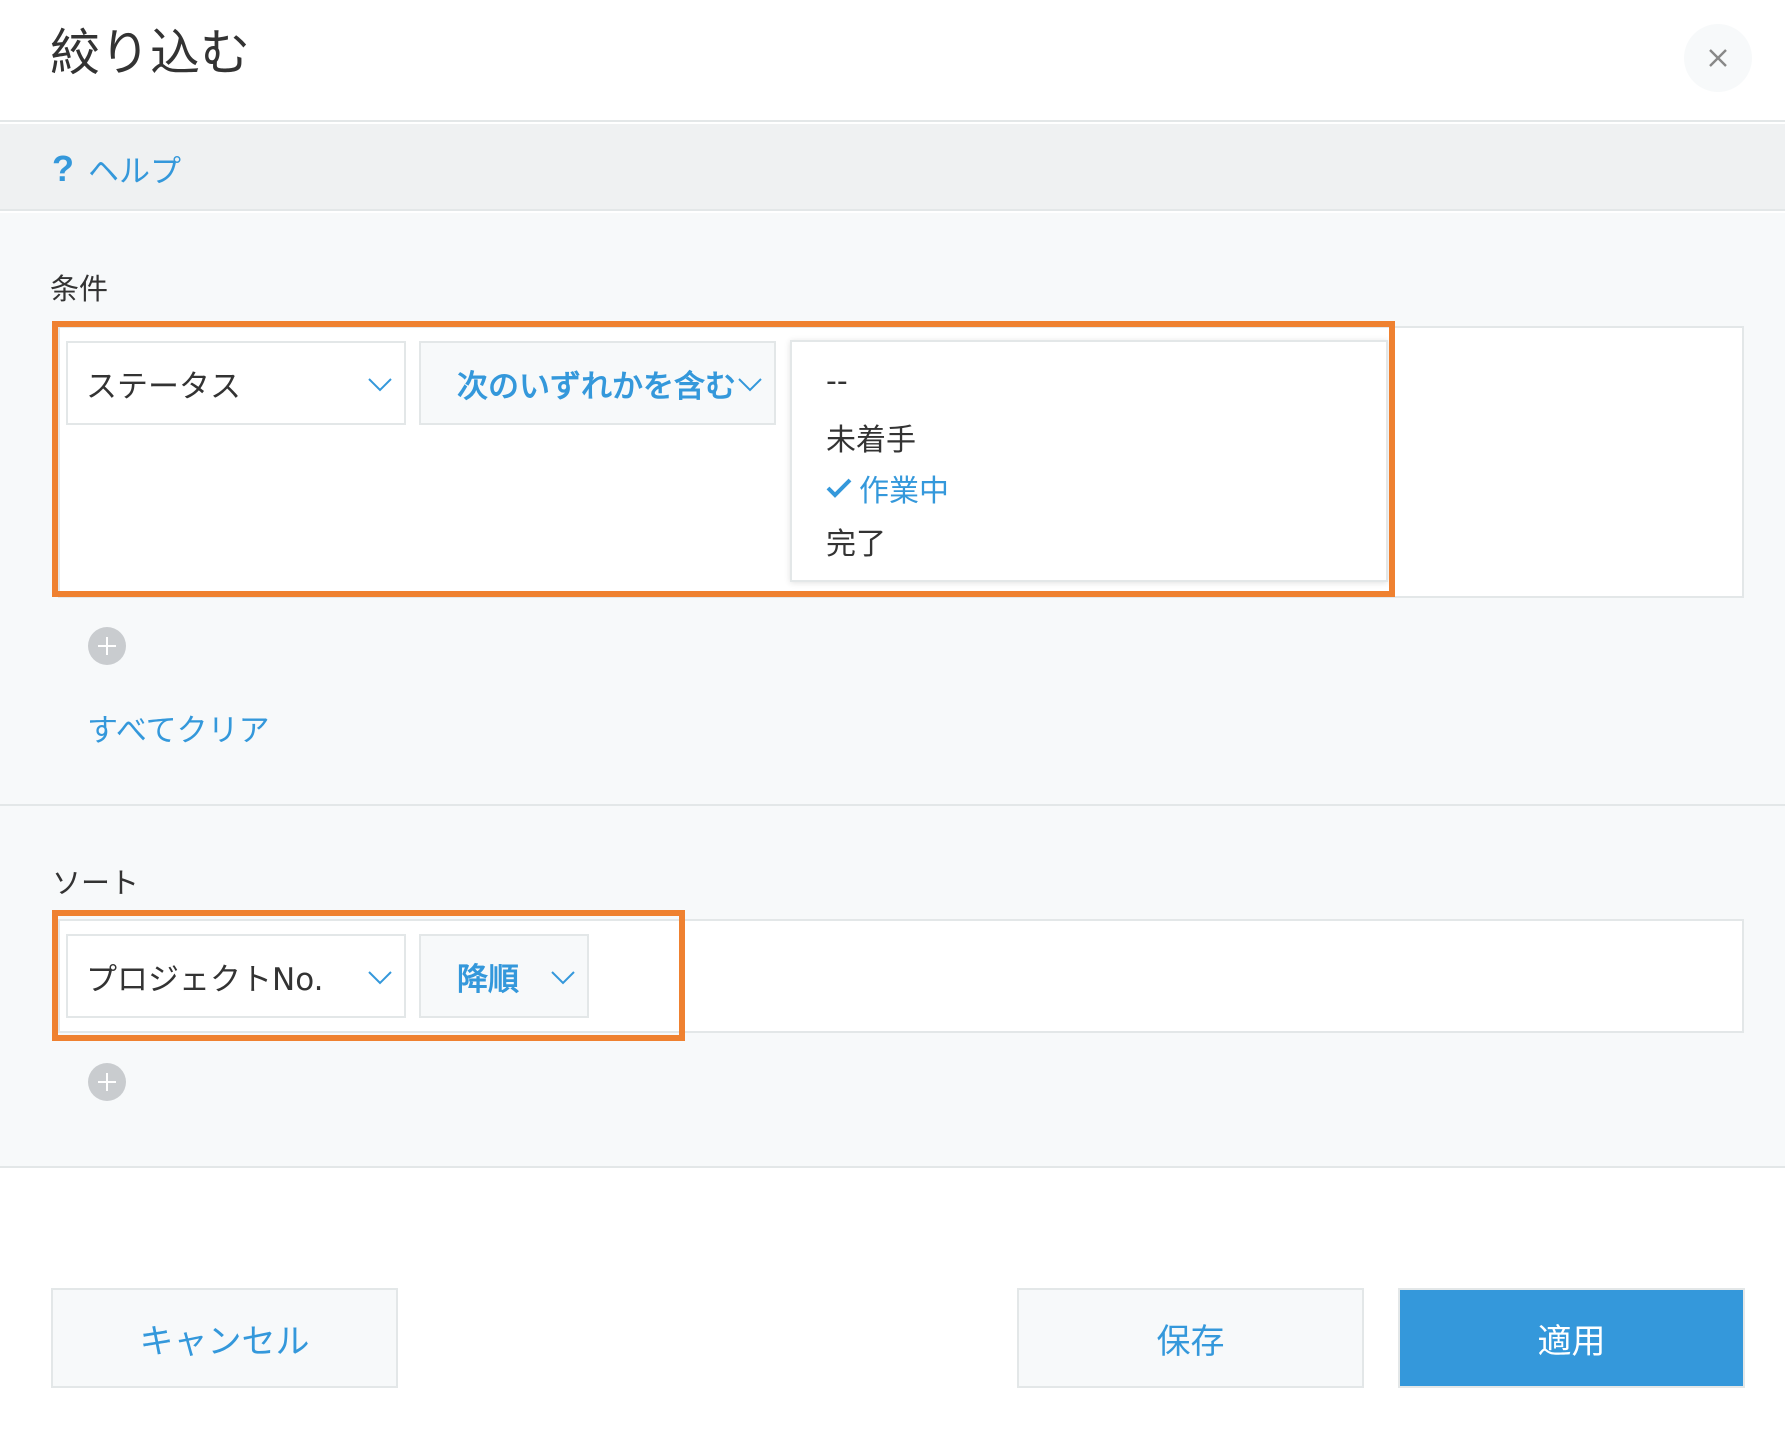 The height and width of the screenshot is (1432, 1785). I want to click on sort-label: ソート, so click(96, 883).